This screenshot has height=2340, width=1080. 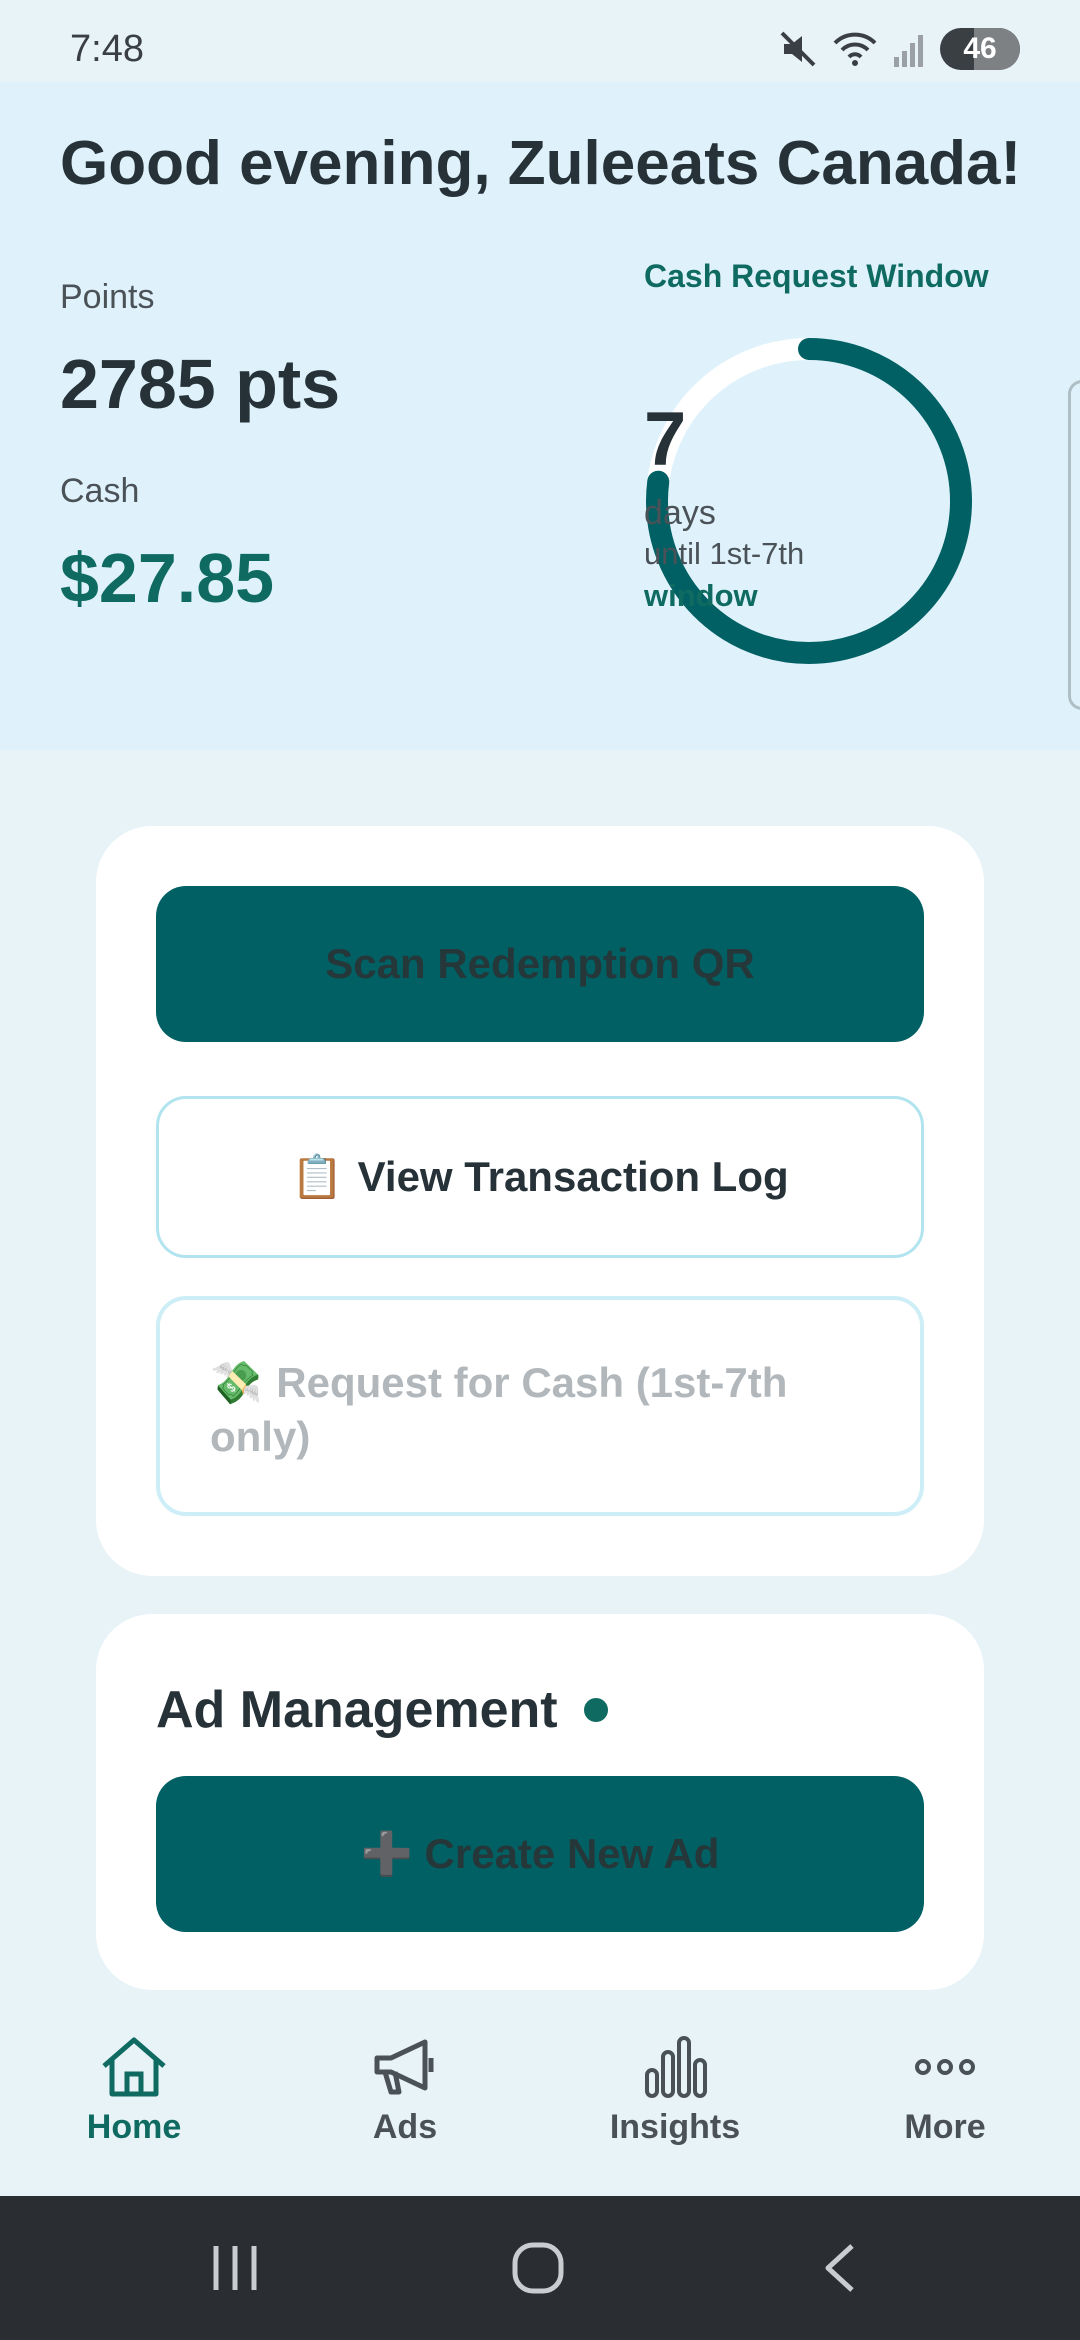 What do you see at coordinates (980, 49) in the screenshot?
I see `battery-icon: 46` at bounding box center [980, 49].